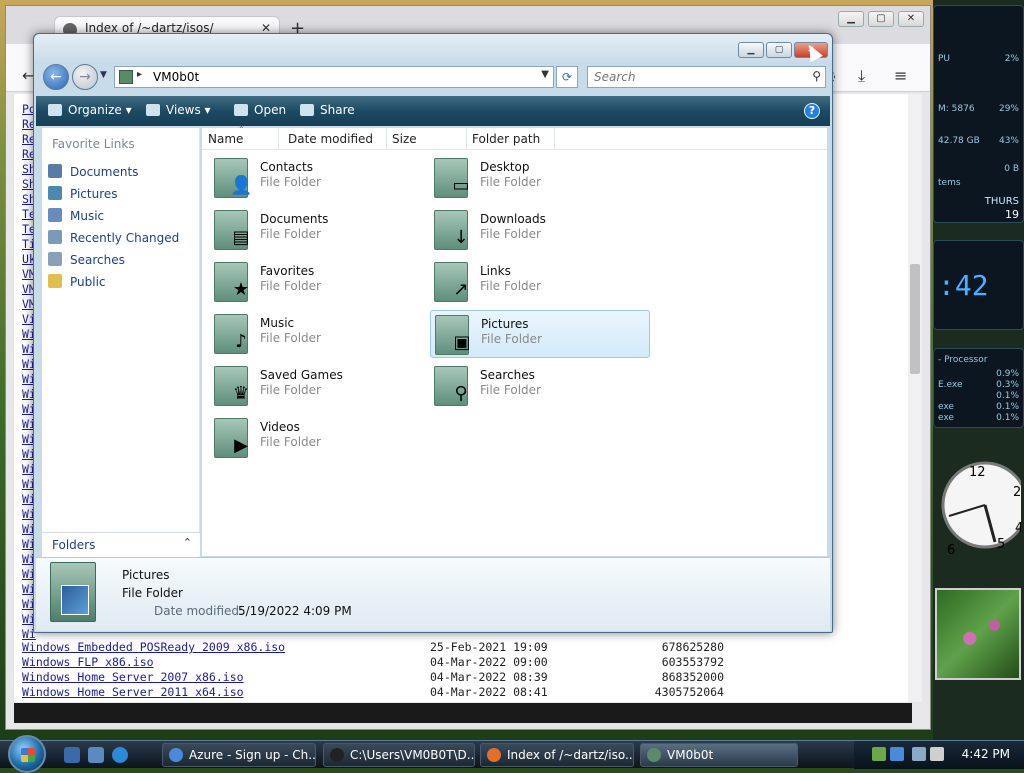 The width and height of the screenshot is (1024, 773). What do you see at coordinates (120, 755) in the screenshot?
I see `internet-explorer-icon` at bounding box center [120, 755].